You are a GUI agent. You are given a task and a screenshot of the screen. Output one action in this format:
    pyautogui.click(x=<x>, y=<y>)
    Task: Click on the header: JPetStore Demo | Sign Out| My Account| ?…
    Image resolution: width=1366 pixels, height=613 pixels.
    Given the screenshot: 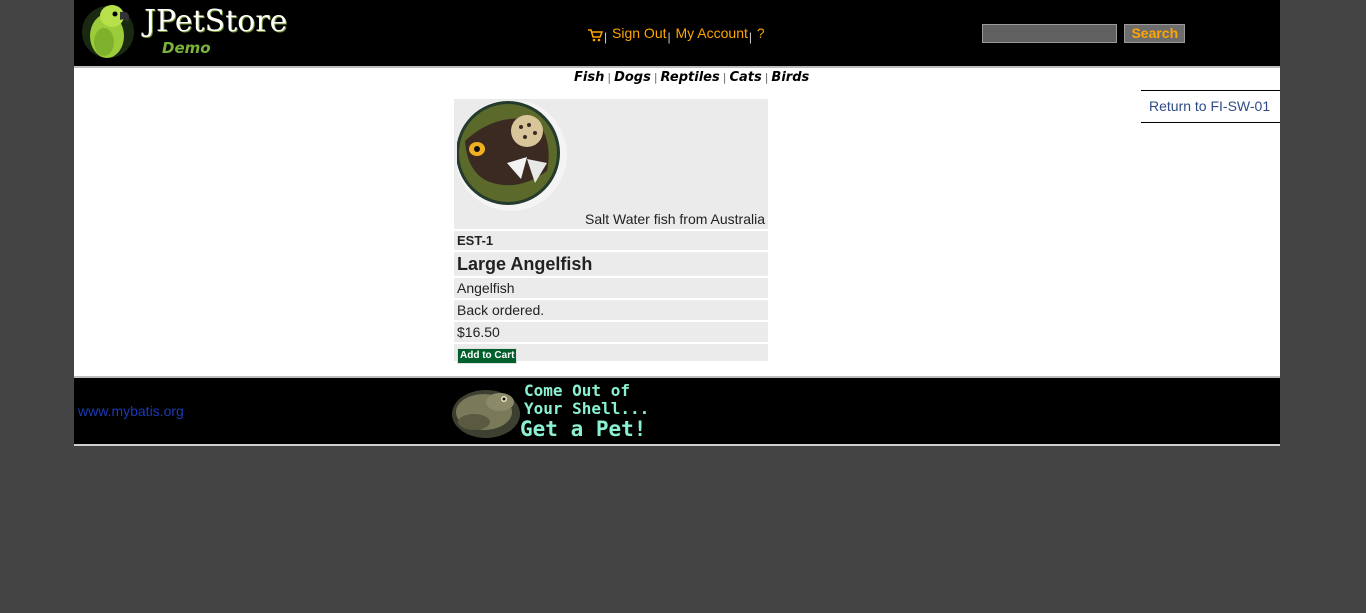 What is the action you would take?
    pyautogui.click(x=677, y=34)
    